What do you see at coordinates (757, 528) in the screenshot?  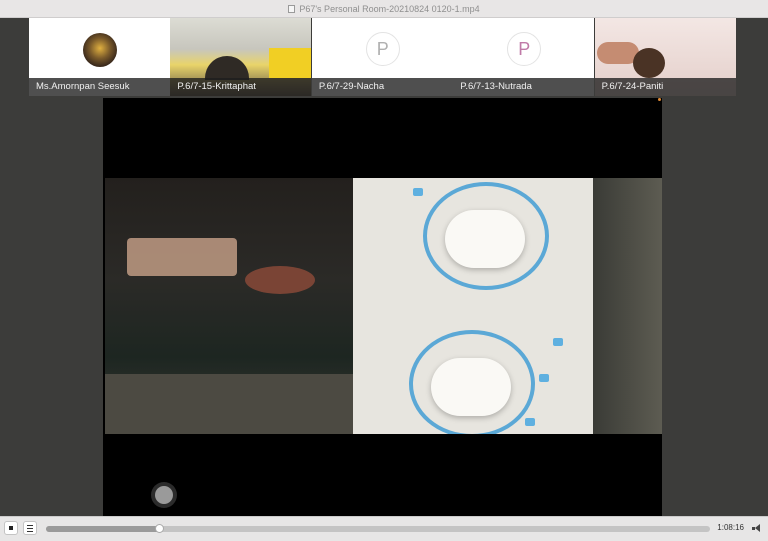 I see `volume-icon` at bounding box center [757, 528].